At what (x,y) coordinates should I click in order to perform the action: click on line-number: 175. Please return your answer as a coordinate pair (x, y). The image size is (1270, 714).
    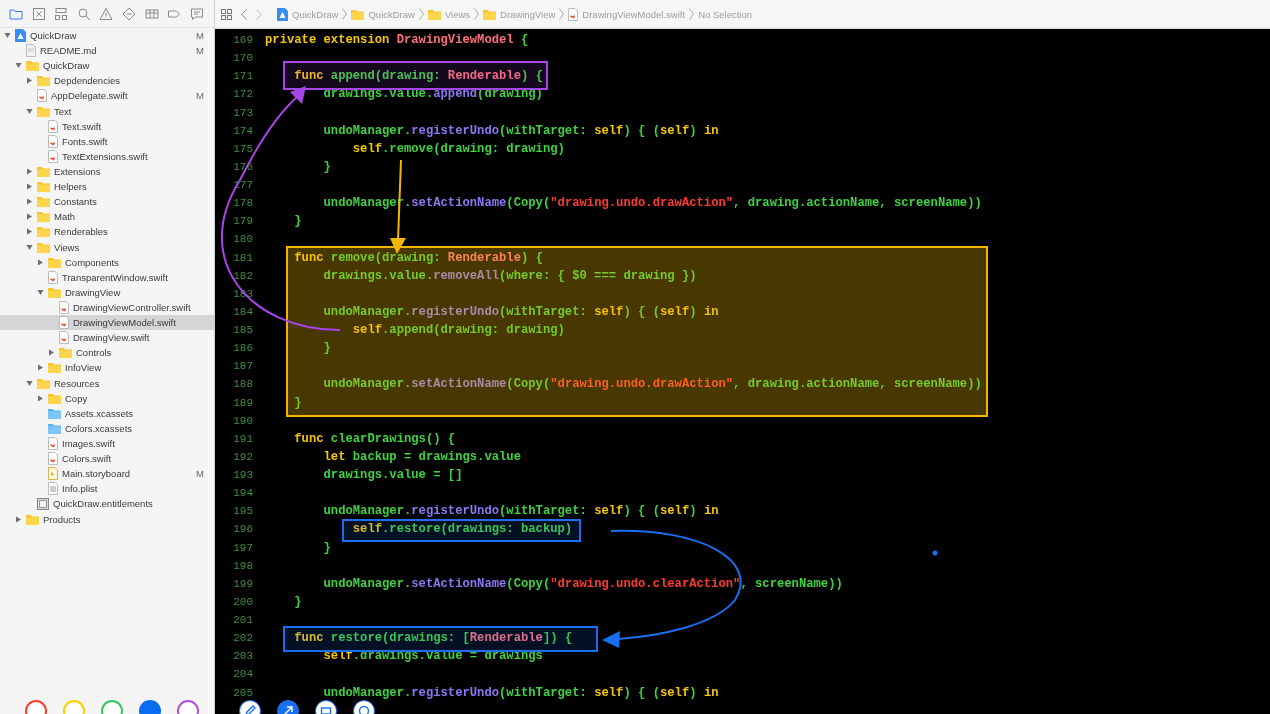
    Looking at the image, I should click on (242, 148).